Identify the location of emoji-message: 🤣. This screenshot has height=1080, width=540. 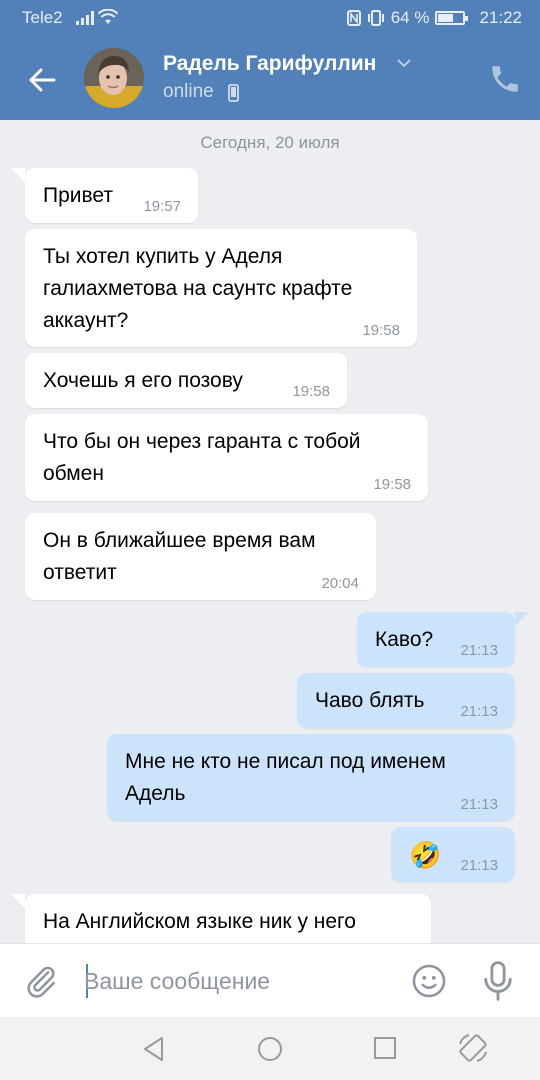
(425, 855).